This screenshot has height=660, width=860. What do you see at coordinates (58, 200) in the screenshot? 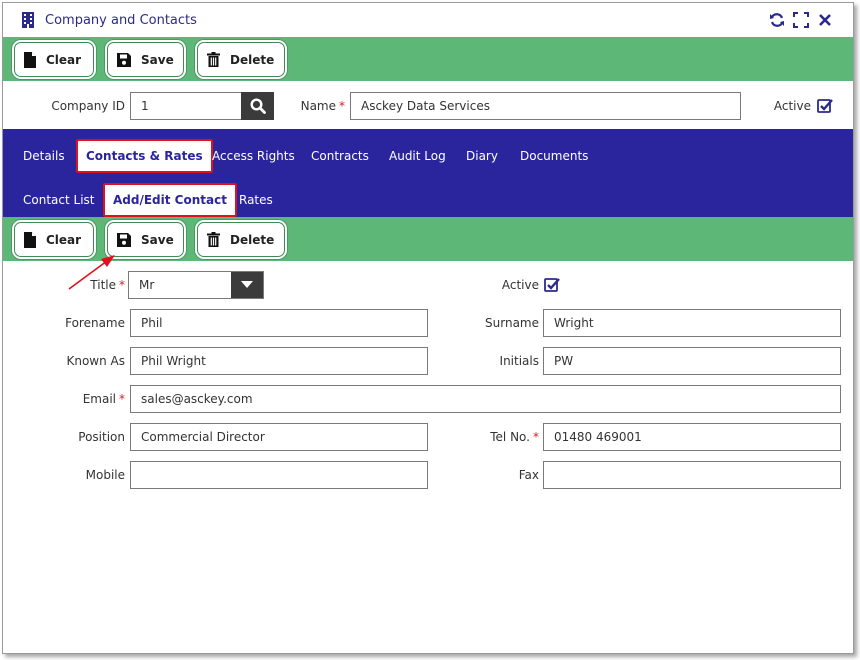
I see `subtab-contact-list: Contact List` at bounding box center [58, 200].